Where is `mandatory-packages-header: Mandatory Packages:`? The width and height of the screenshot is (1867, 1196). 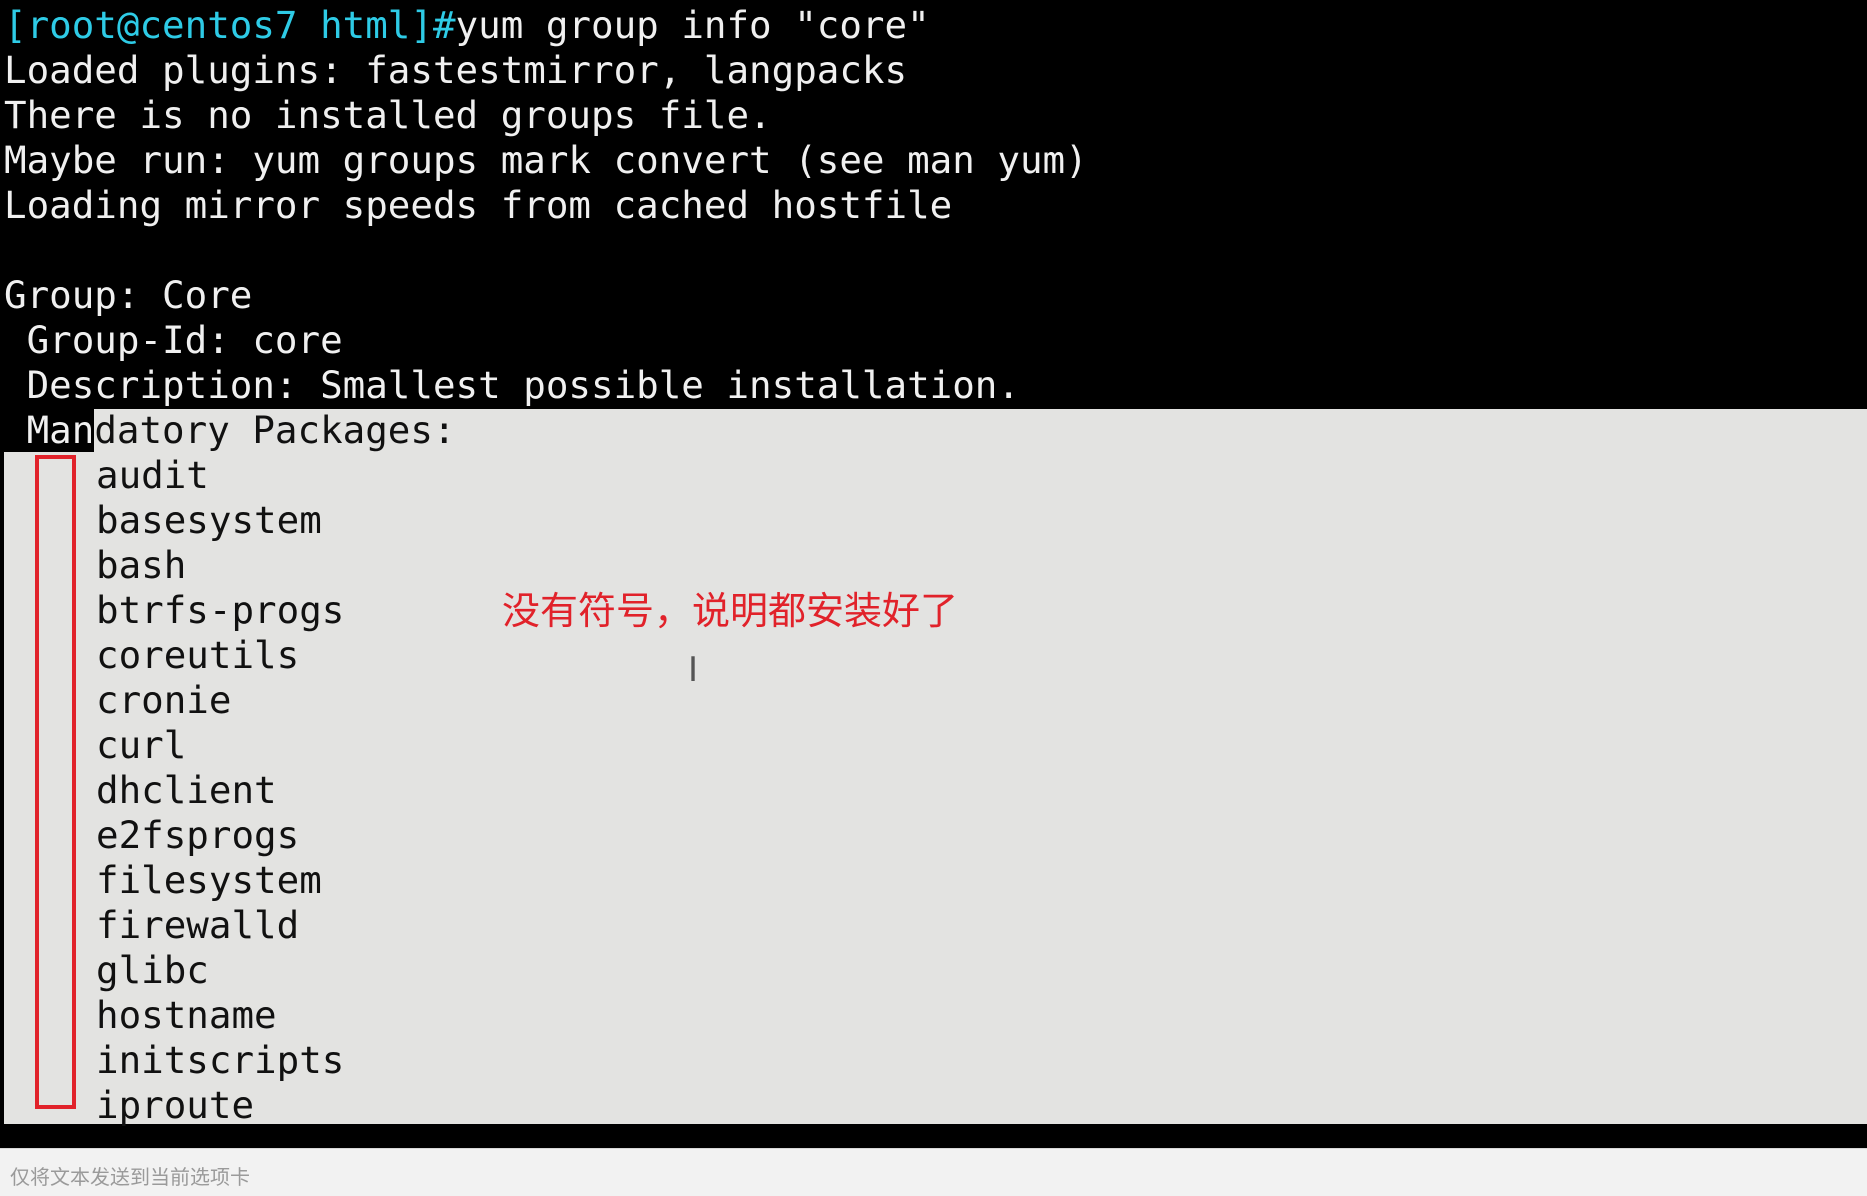
mandatory-packages-header: Mandatory Packages: is located at coordinates (230, 430).